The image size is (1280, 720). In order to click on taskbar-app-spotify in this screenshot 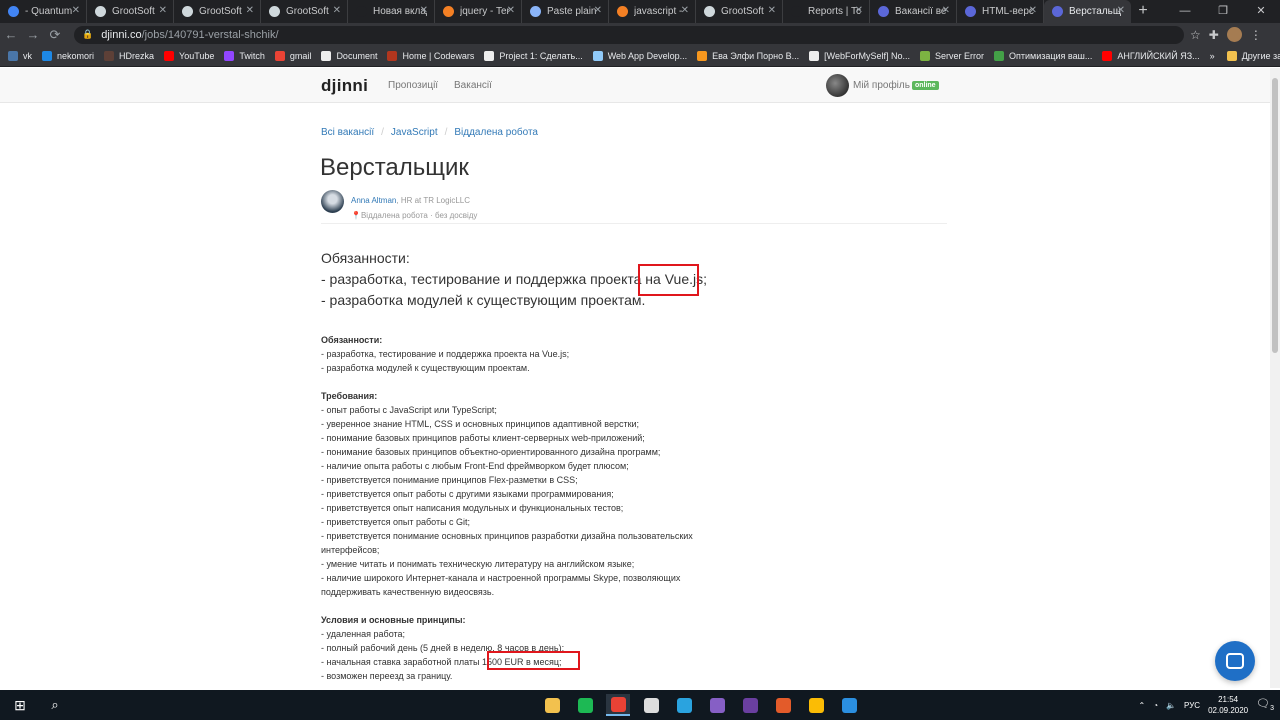, I will do `click(585, 705)`.